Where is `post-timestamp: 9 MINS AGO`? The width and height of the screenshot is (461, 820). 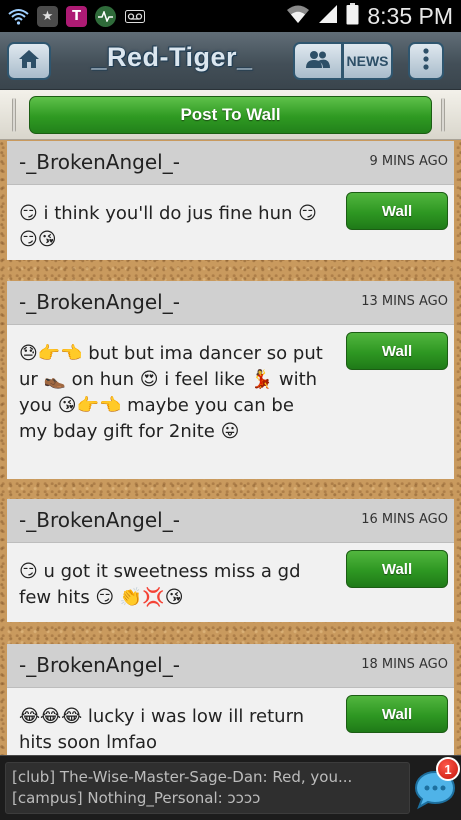 post-timestamp: 9 MINS AGO is located at coordinates (408, 161).